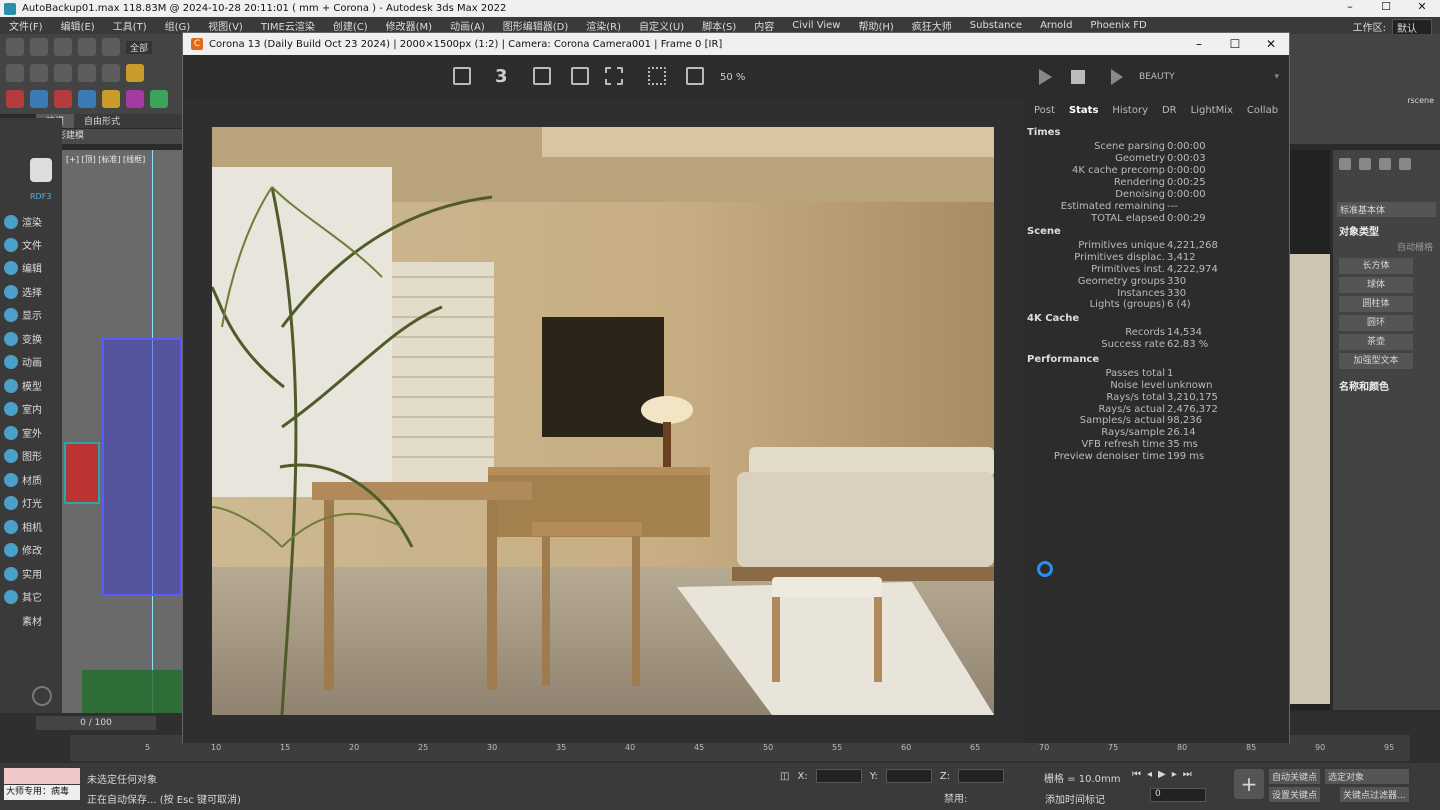 Image resolution: width=1440 pixels, height=810 pixels. What do you see at coordinates (536, 25) in the screenshot?
I see `menu-graph-editors: 图形编辑器(D)` at bounding box center [536, 25].